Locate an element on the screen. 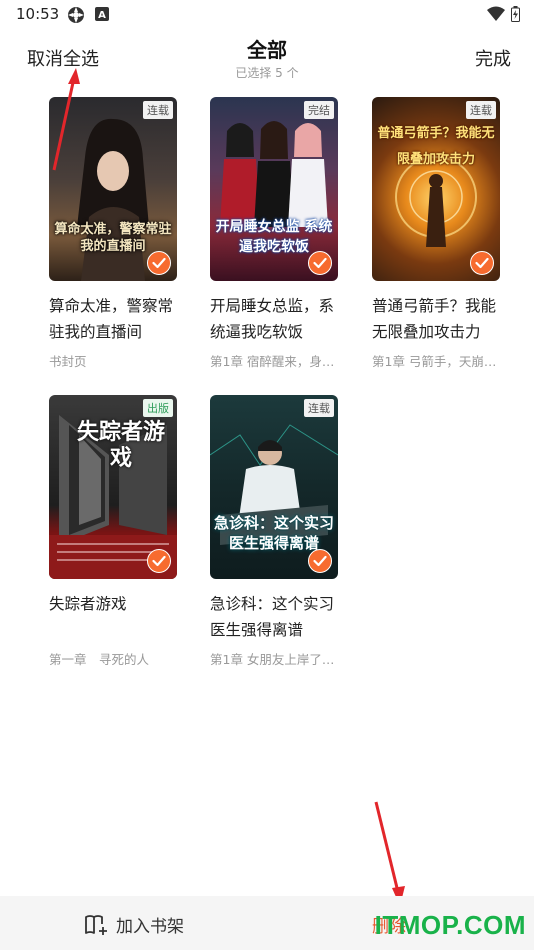 Image resolution: width=534 pixels, height=950 pixels. add-to-shelf-button: 加入书架 is located at coordinates (134, 924).